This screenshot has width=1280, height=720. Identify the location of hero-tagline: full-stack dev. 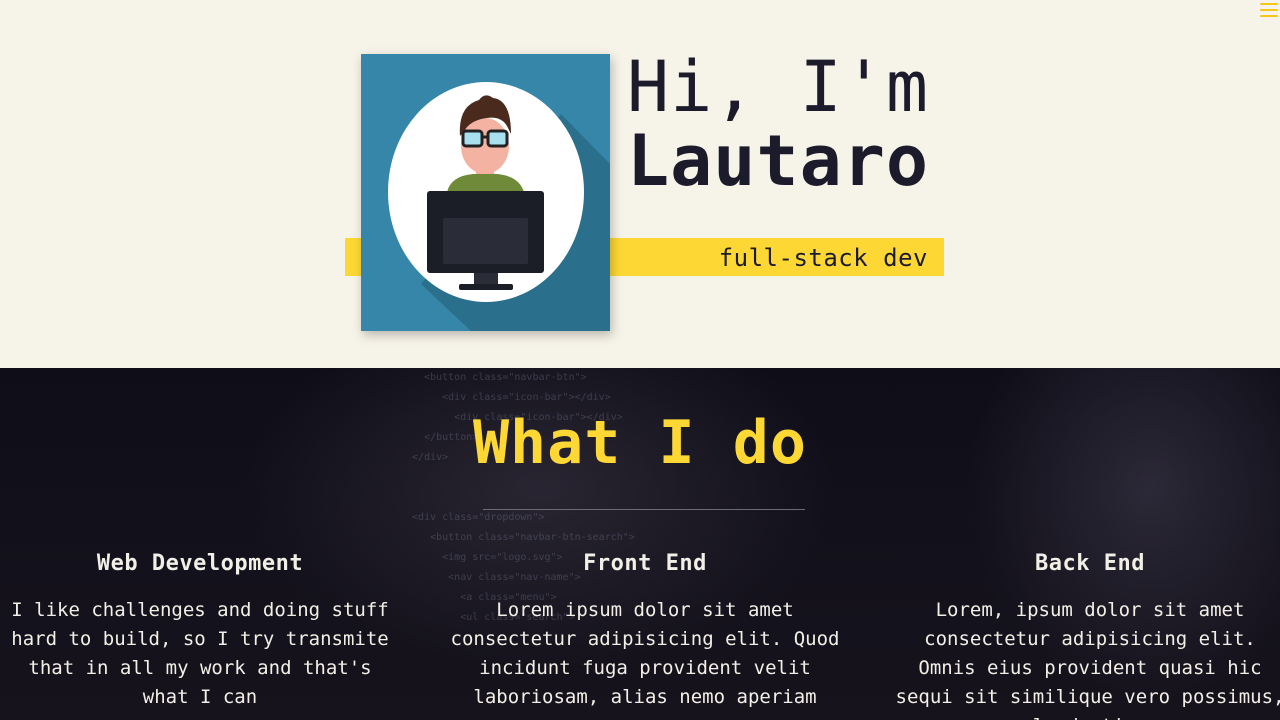
(823, 258).